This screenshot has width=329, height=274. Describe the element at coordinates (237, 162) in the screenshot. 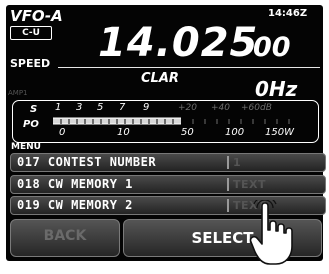

I see `menu-item-value: 1` at that location.